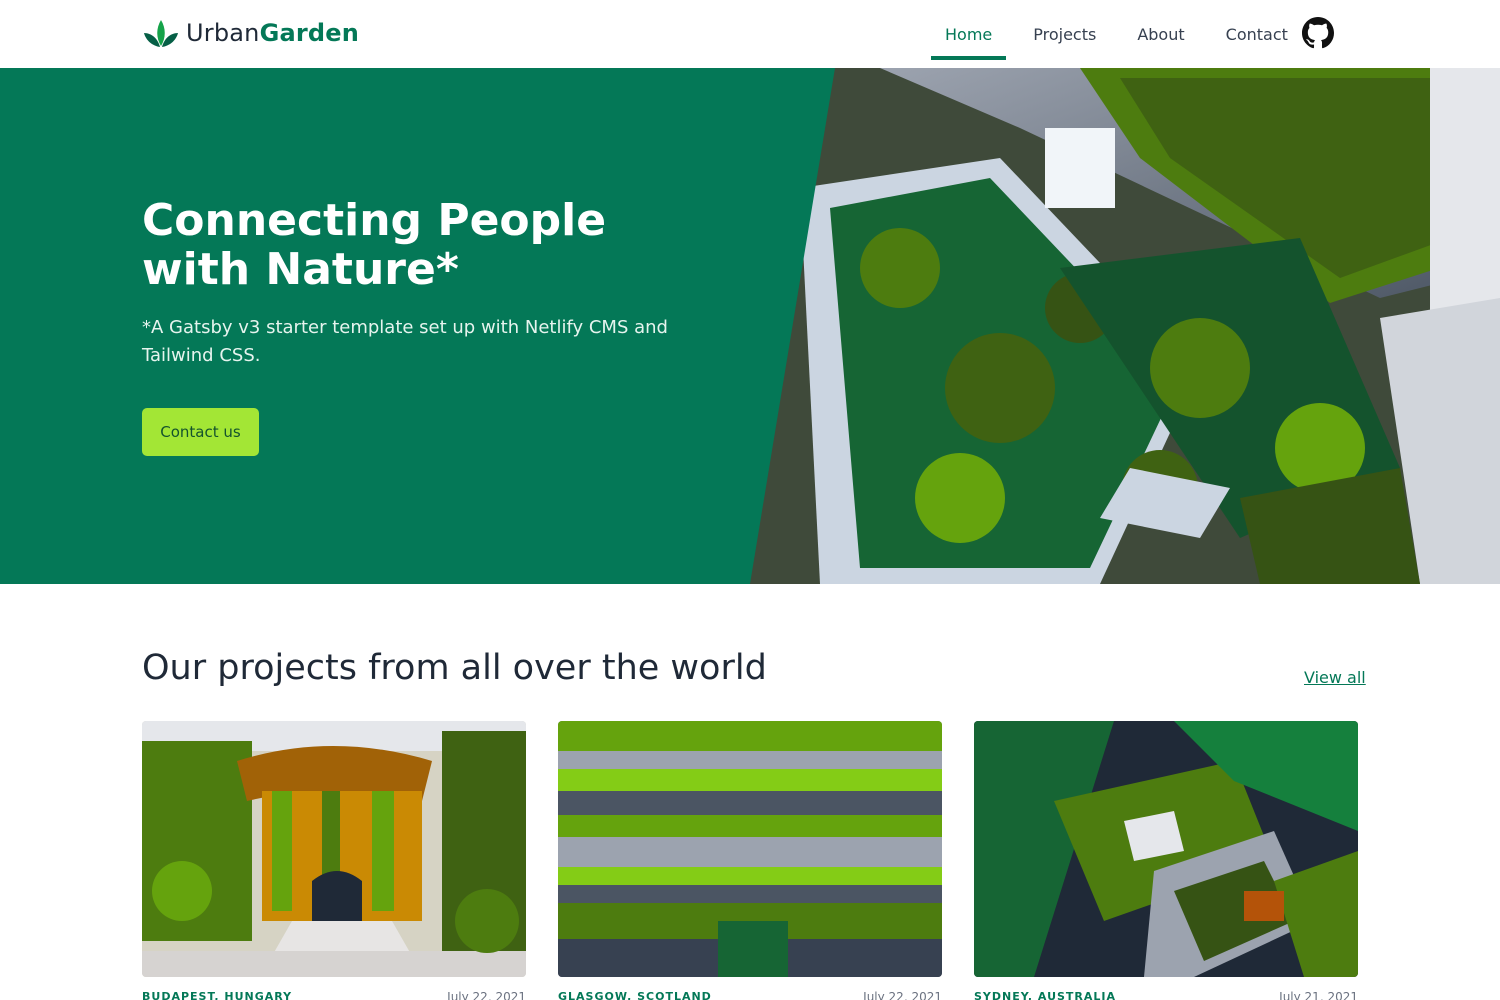  I want to click on project-card-meta-sydney: SYDNEY, AUSTRALIA July 21, 2021, so click(1166, 995).